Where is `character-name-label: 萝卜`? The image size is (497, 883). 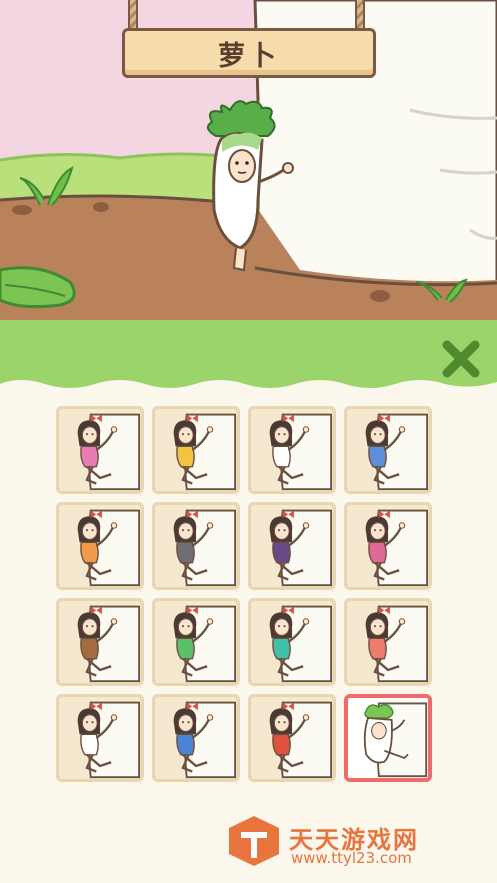
character-name-label: 萝卜 is located at coordinates (249, 56).